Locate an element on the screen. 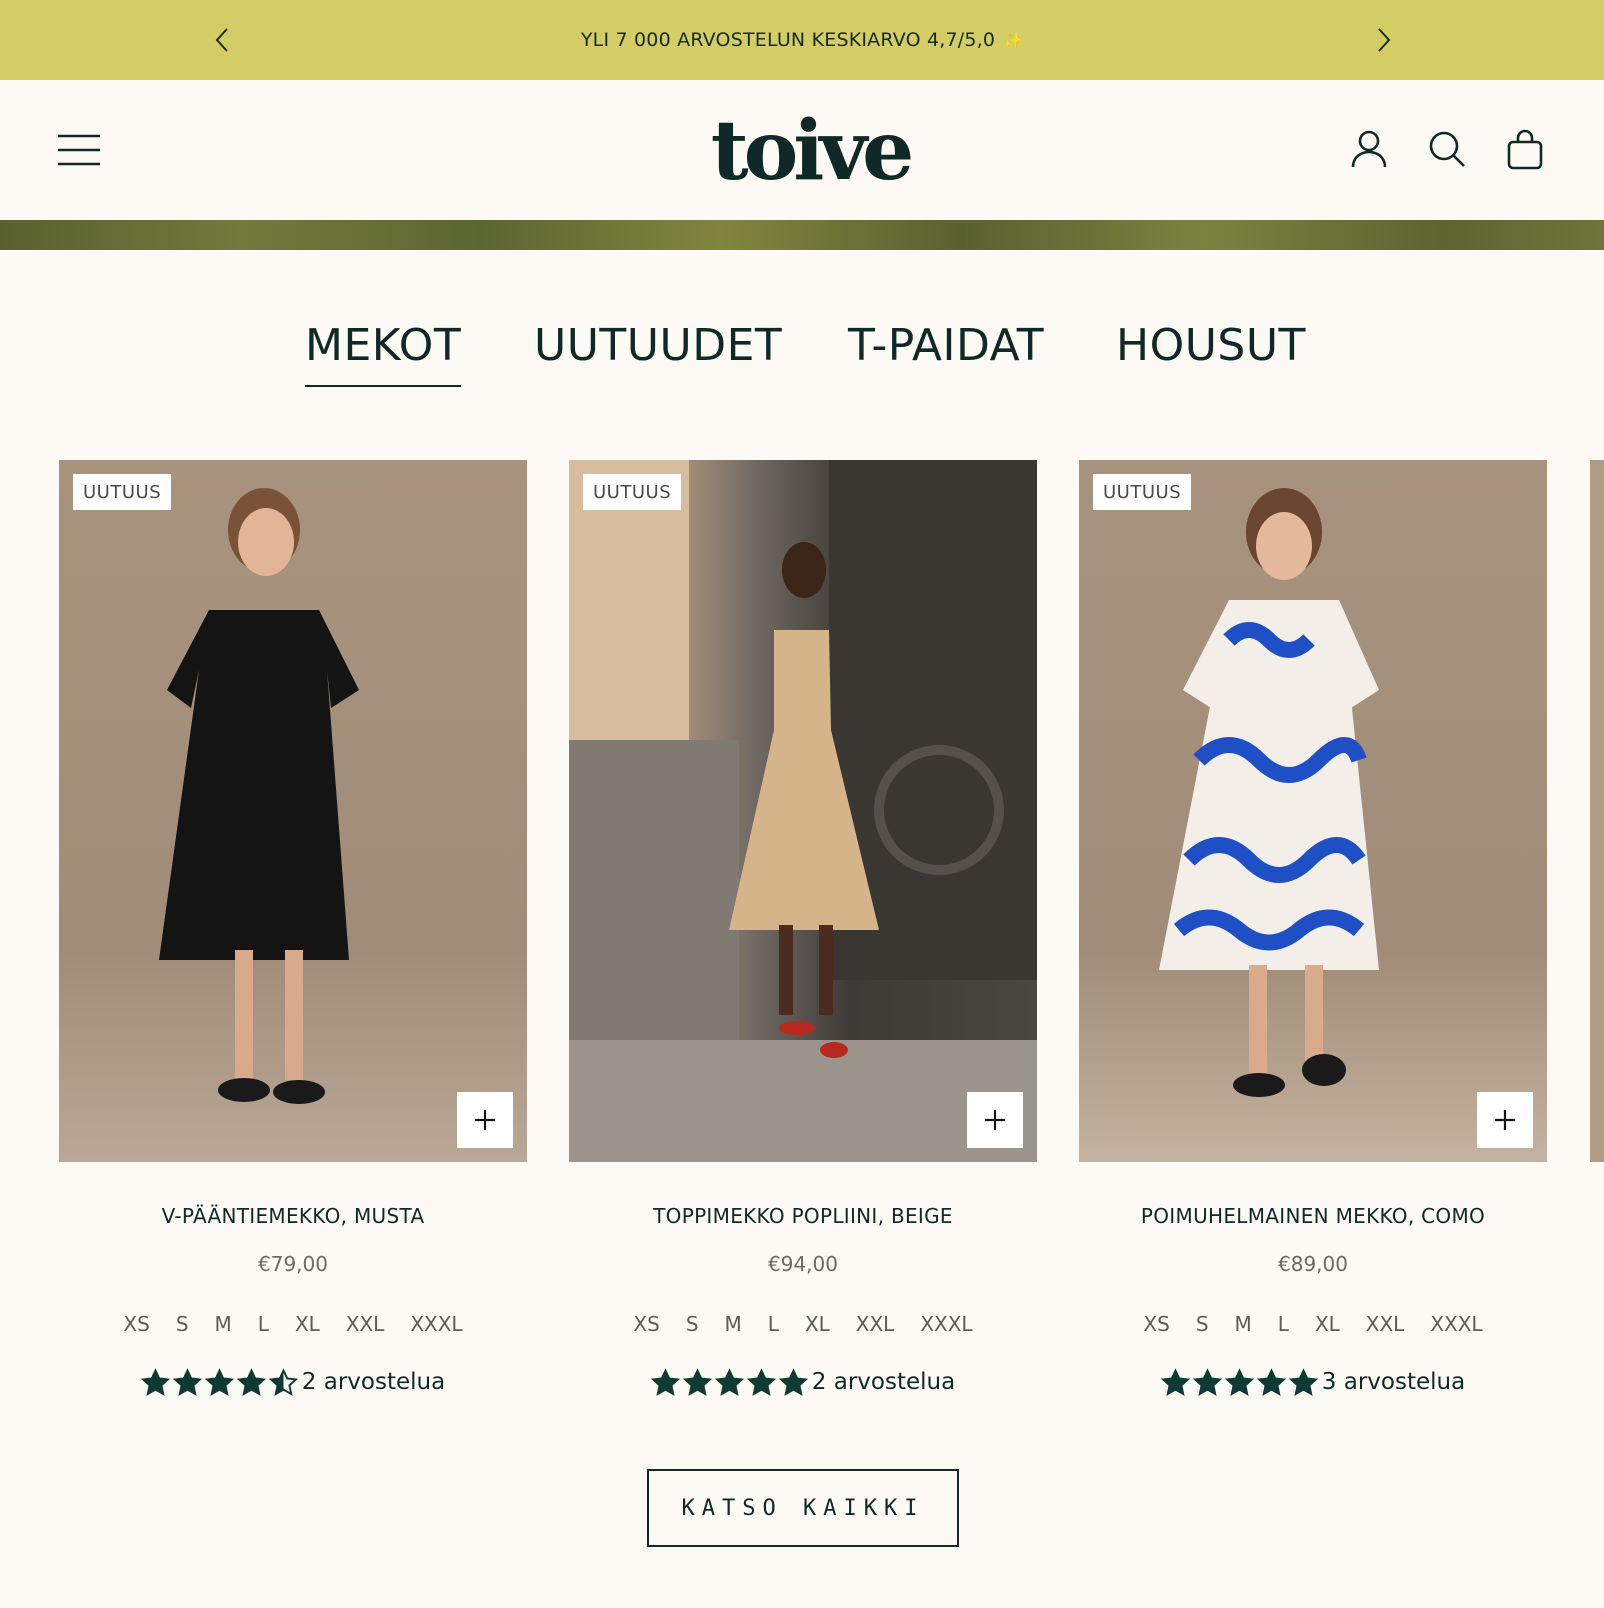  view-all-button: KATSO KAIKKI is located at coordinates (803, 1508).